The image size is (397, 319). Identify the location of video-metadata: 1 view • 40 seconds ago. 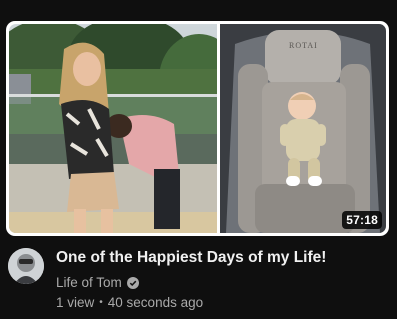
(129, 302).